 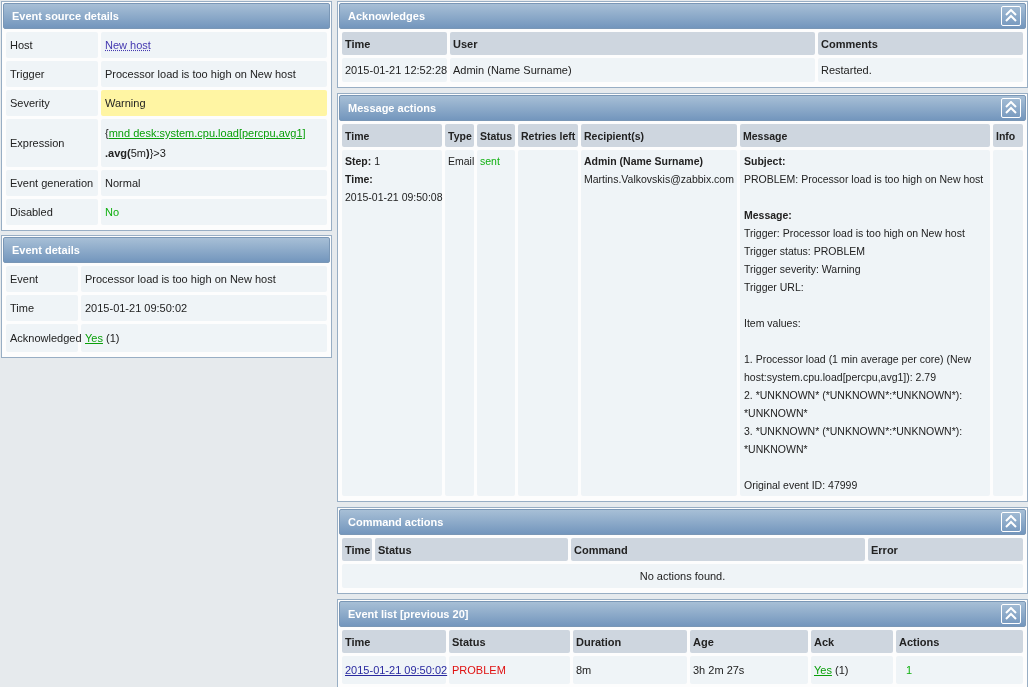 What do you see at coordinates (204, 308) in the screenshot?
I see `table-cell: 2015-01-21 09:50:02` at bounding box center [204, 308].